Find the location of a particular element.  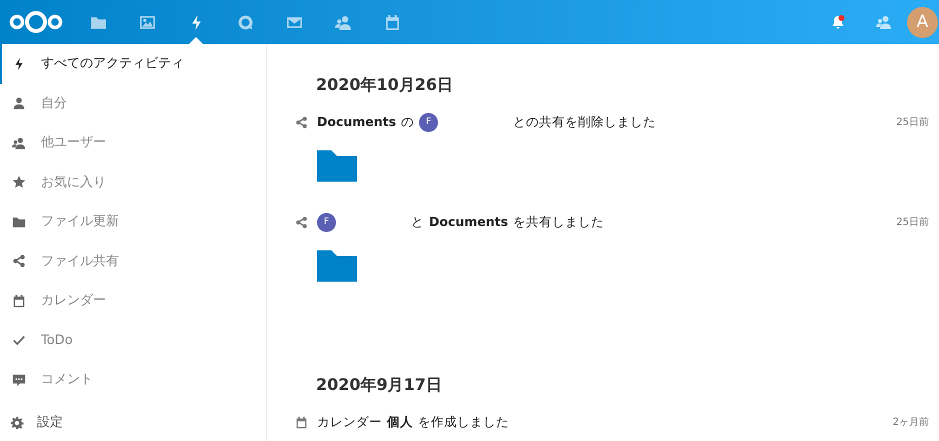

sidebar-item: ToDo is located at coordinates (133, 340).